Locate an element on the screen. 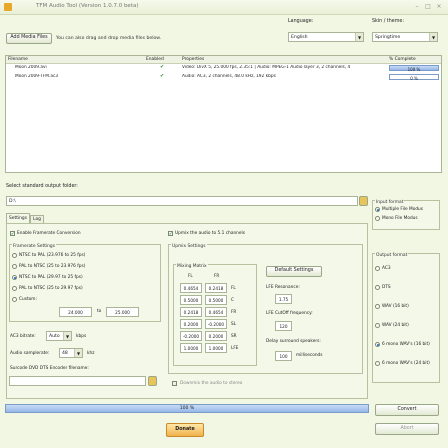 This screenshot has width=448, height=448. delay-input: 100 is located at coordinates (283, 356).